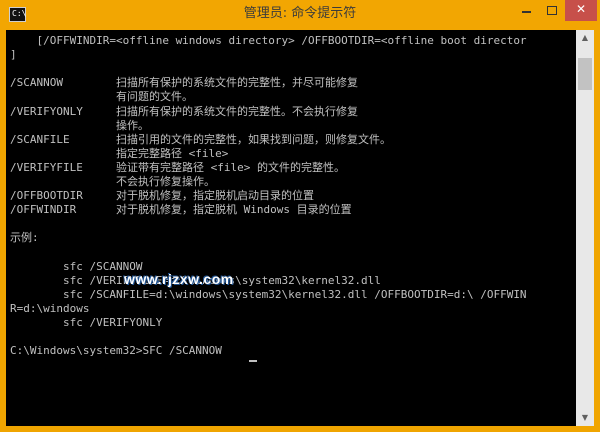  I want to click on scroll-up-icon: ▲, so click(585, 38).